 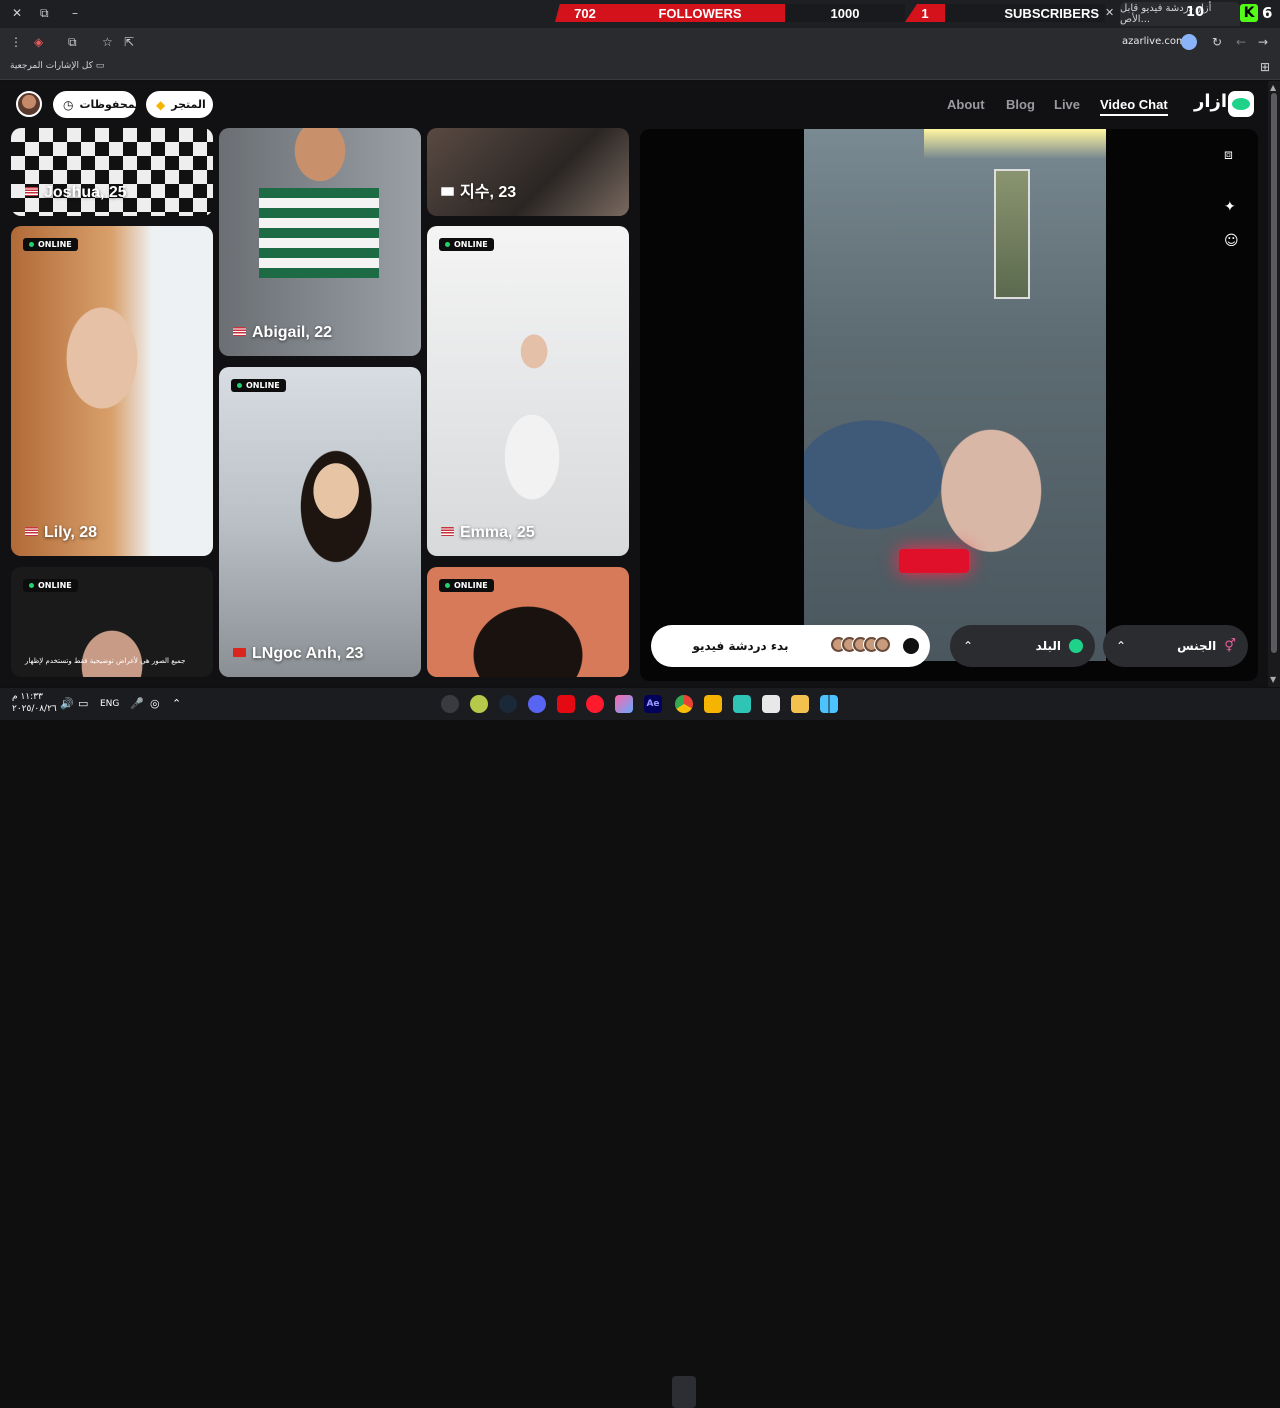 What do you see at coordinates (1025, 13) in the screenshot?
I see `subscribers-label: SUBSCRIBERS` at bounding box center [1025, 13].